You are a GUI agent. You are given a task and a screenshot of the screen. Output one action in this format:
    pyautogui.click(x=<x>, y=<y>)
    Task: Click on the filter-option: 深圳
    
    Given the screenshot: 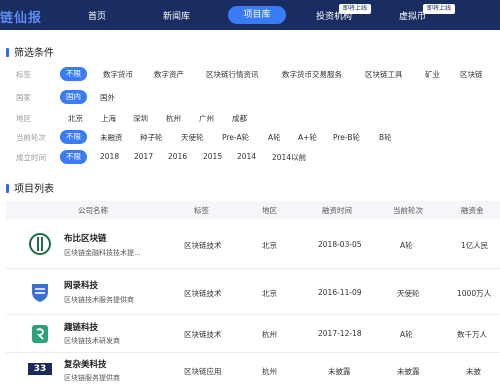 What is the action you would take?
    pyautogui.click(x=140, y=118)
    